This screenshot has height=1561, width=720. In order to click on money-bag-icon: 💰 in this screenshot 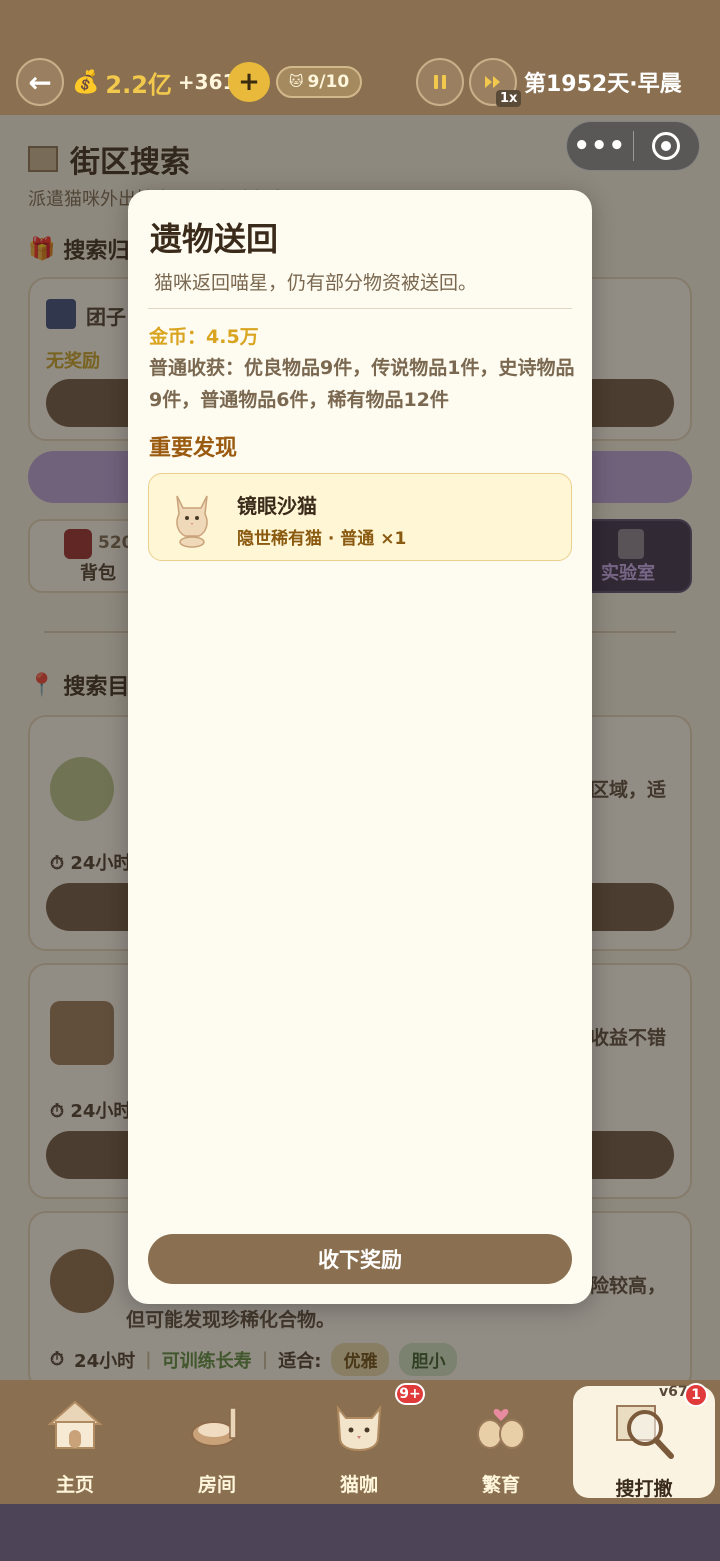, I will do `click(86, 82)`.